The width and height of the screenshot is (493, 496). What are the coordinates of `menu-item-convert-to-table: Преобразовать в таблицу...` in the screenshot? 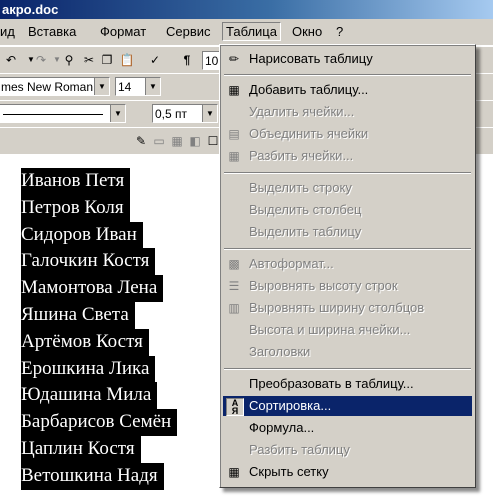 It's located at (347, 384).